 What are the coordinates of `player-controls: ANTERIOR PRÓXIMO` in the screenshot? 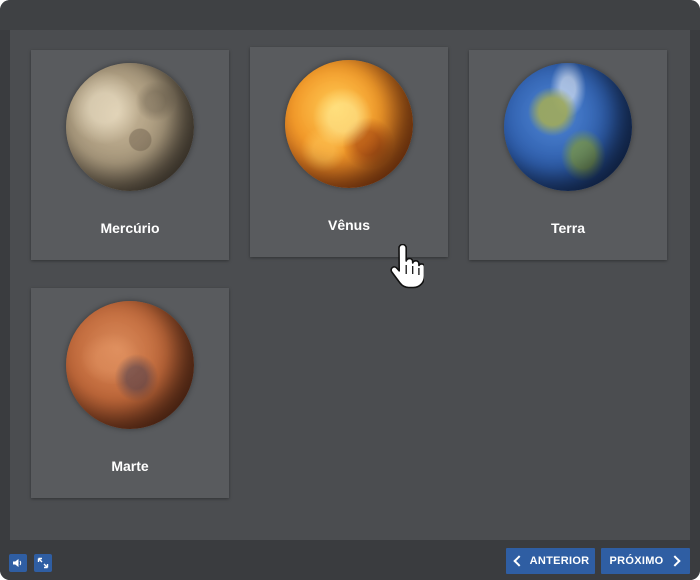 It's located at (350, 560).